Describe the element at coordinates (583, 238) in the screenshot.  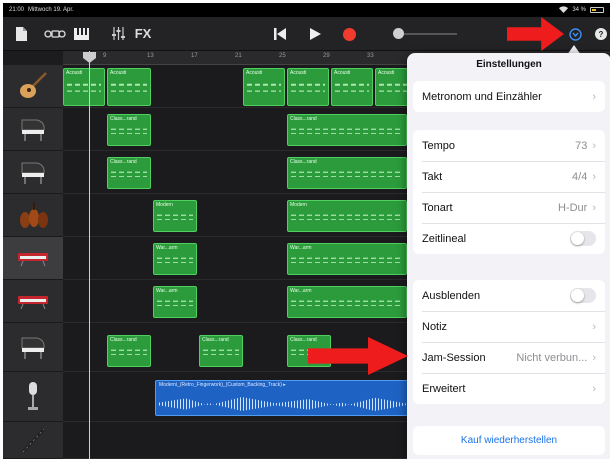
I see `zeitlineal-toggle` at that location.